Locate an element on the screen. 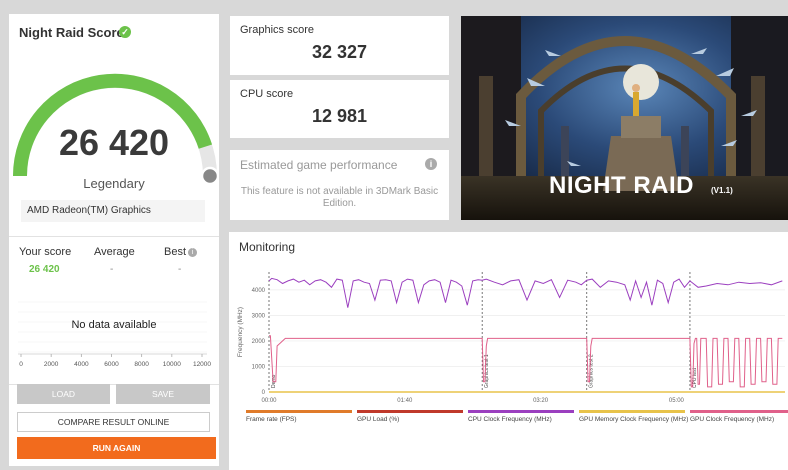 The image size is (788, 470). y-tick-label: 4000 is located at coordinates (259, 291).